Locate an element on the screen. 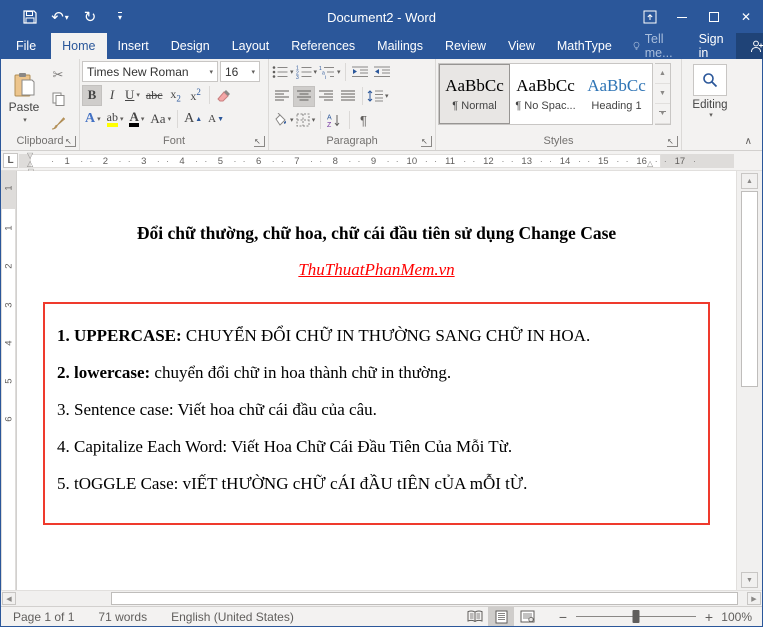  decrease-indent-button is located at coordinates (360, 72).